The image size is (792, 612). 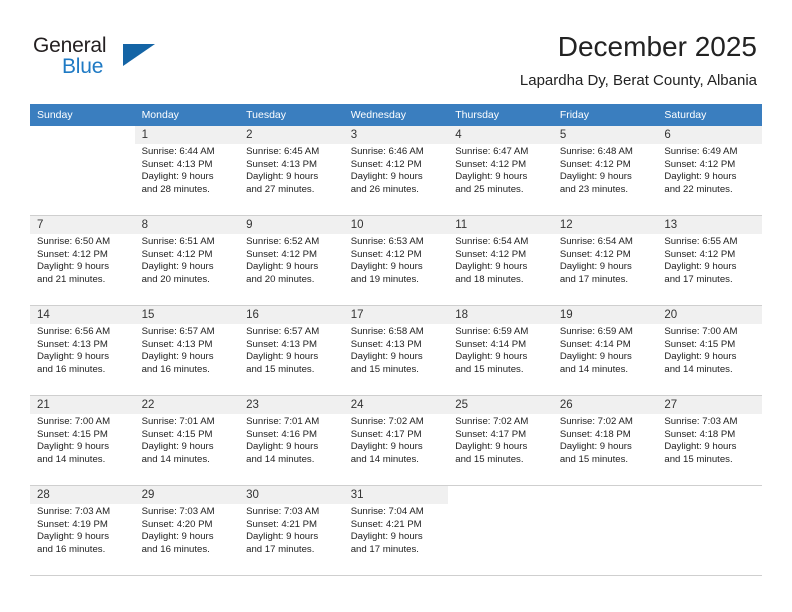 I want to click on daylight-text-line2: and 25 minutes., so click(x=489, y=189).